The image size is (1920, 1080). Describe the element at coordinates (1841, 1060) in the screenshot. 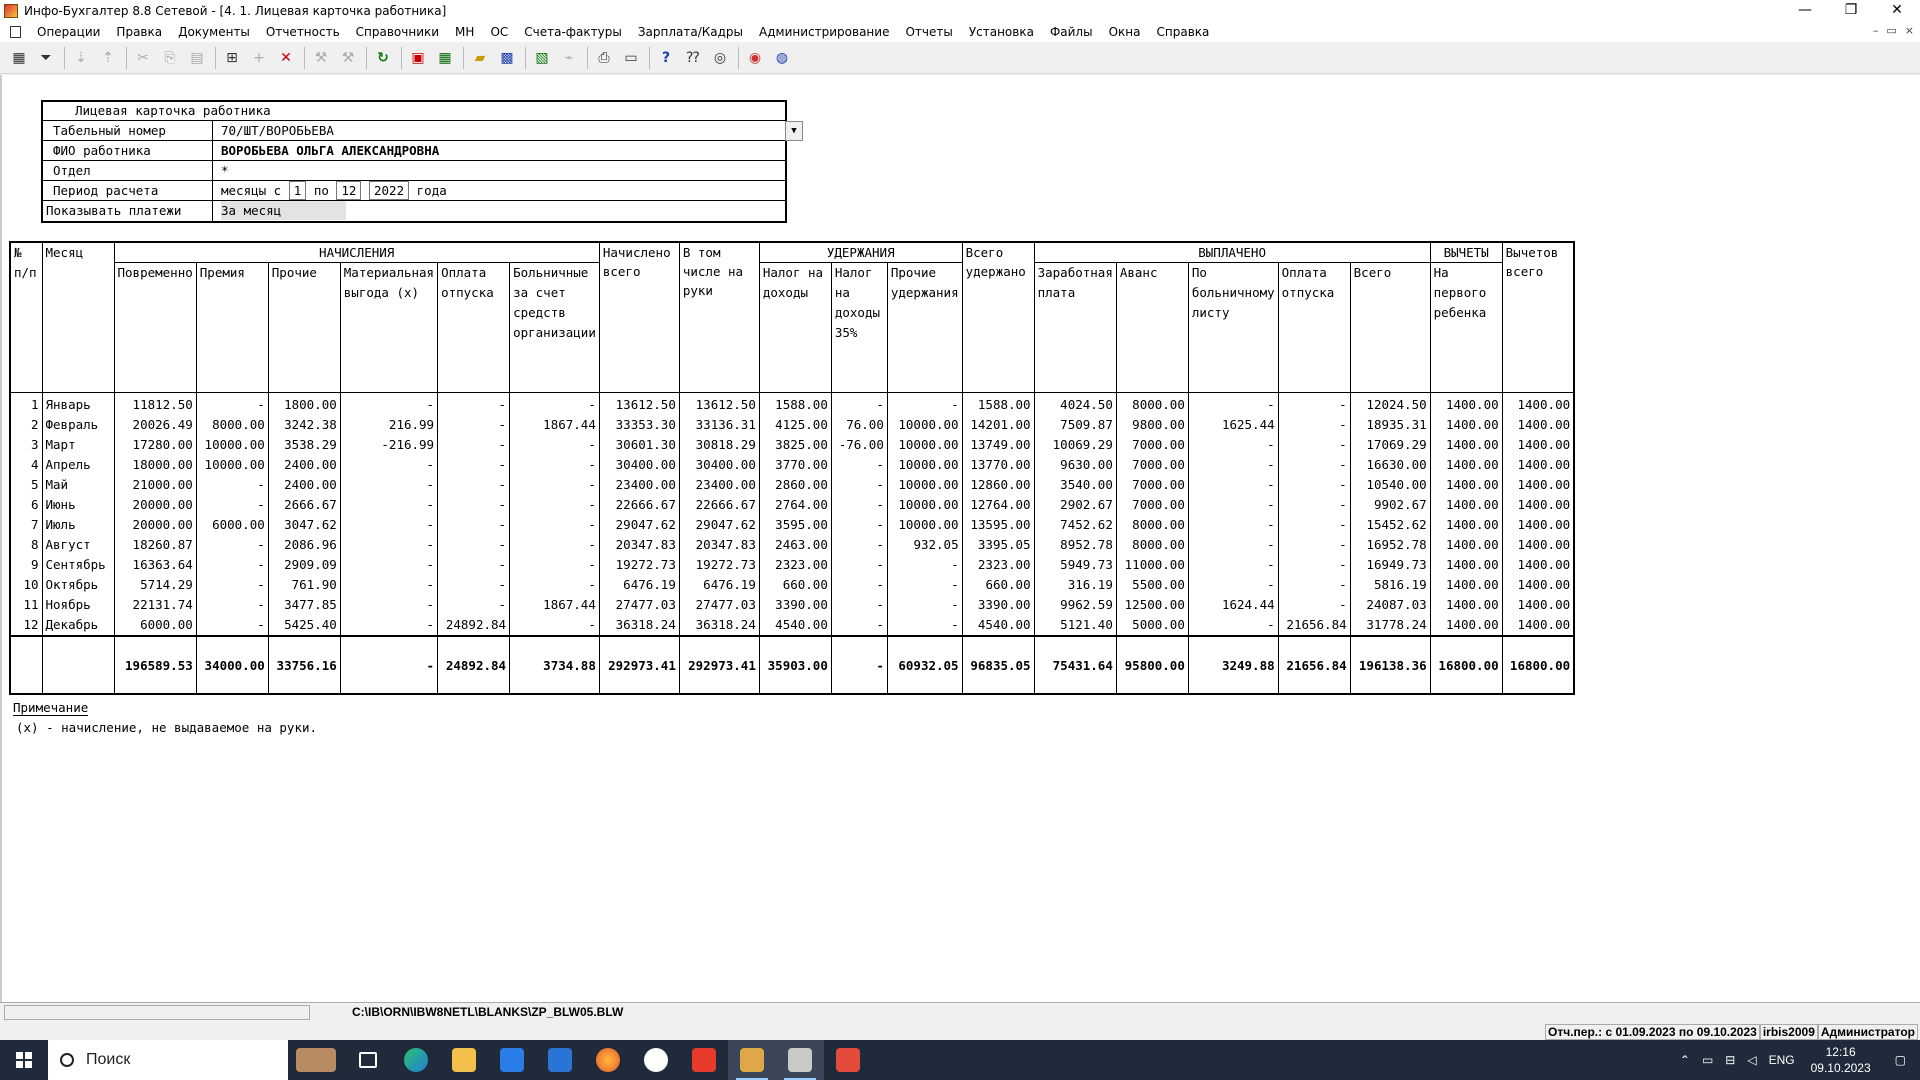

I see `tray-clock: 12:16 09.10.2023` at that location.